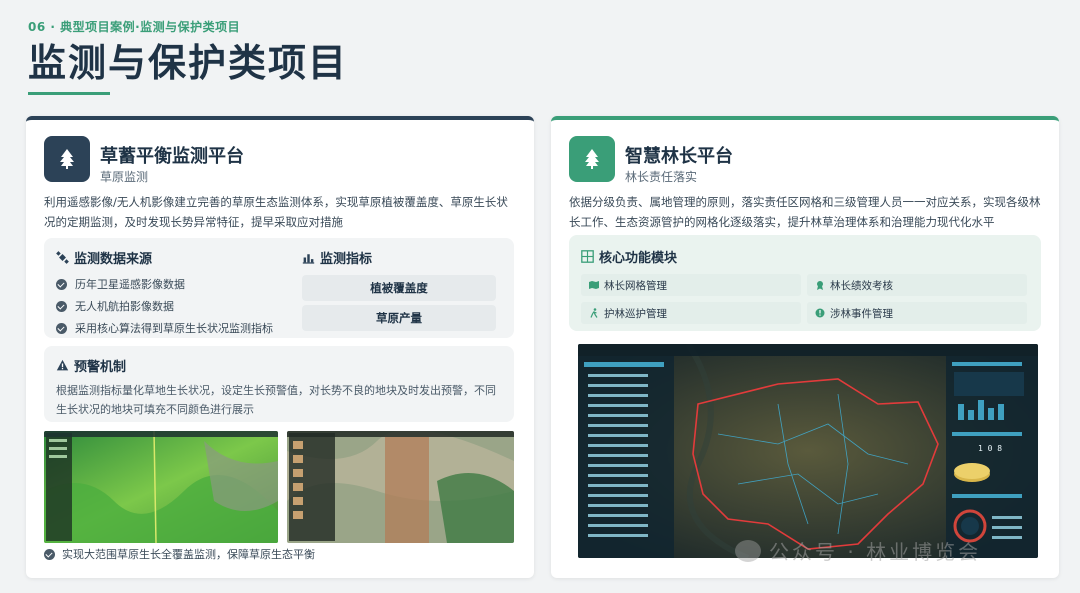 The image size is (1080, 593). What do you see at coordinates (587, 256) in the screenshot?
I see `grid-icon` at bounding box center [587, 256].